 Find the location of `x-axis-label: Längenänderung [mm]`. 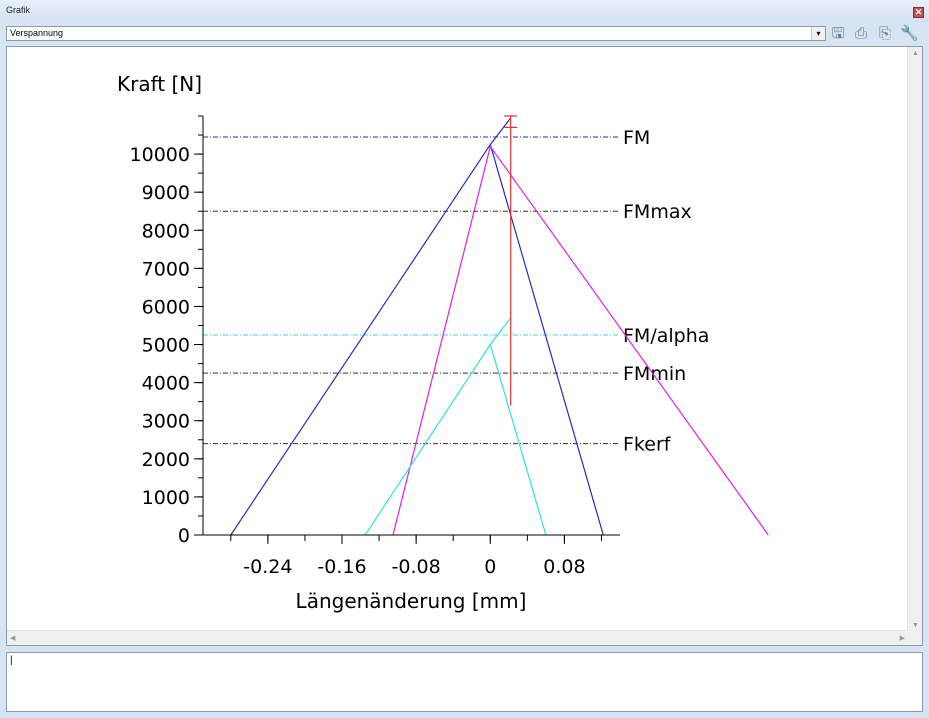

x-axis-label: Längenänderung [mm] is located at coordinates (411, 601).